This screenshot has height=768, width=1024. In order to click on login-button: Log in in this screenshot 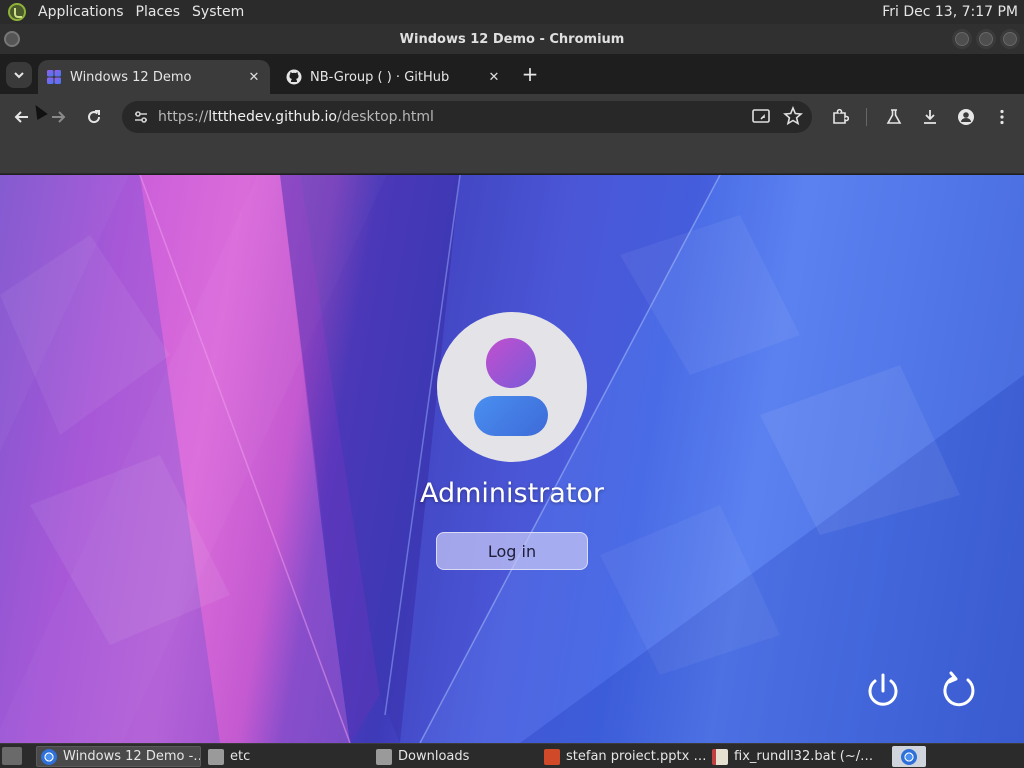, I will do `click(512, 551)`.